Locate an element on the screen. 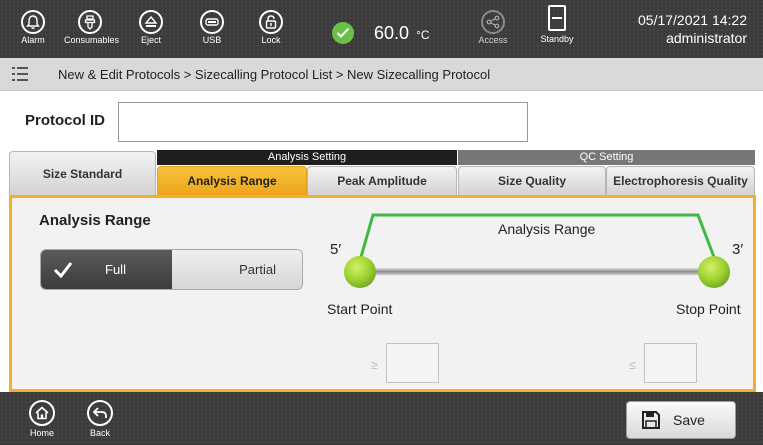 The height and width of the screenshot is (445, 763). back-label: Back is located at coordinates (99, 433).